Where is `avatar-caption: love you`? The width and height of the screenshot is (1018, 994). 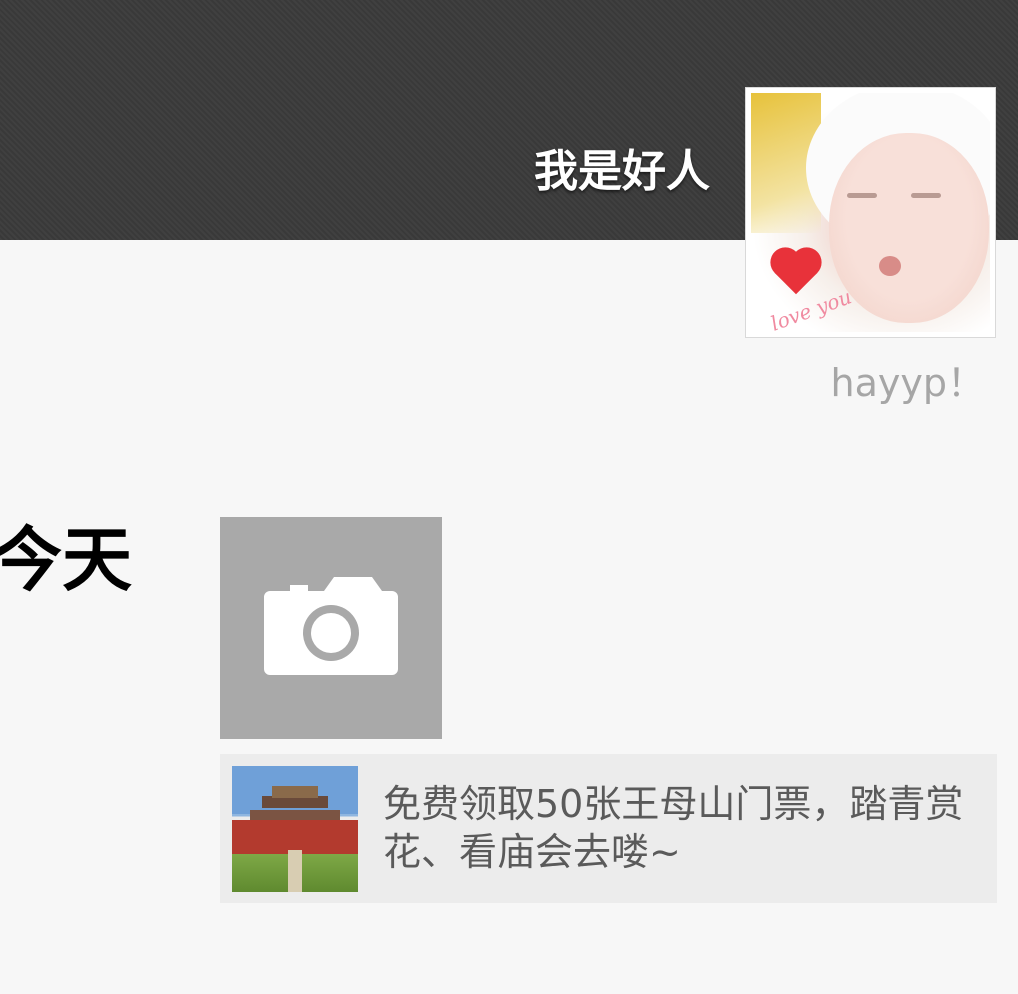
avatar-caption: love you is located at coordinates (811, 308).